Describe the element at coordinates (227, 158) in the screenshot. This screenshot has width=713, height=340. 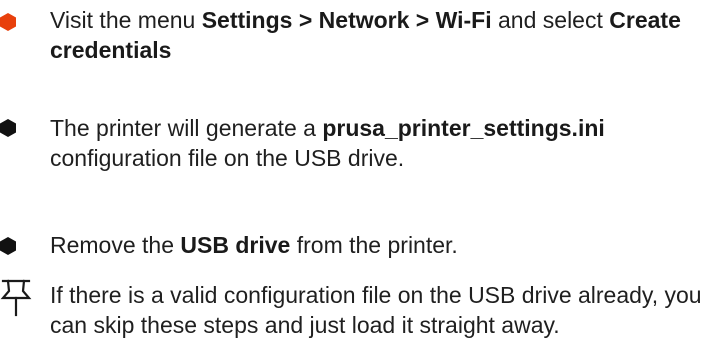
I see `text-run: configuration file on the USB drive.` at that location.